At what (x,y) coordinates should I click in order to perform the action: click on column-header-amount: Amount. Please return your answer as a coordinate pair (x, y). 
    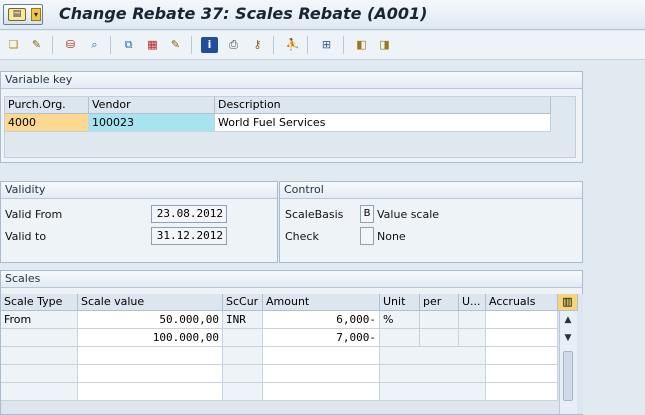
    Looking at the image, I should click on (321, 302).